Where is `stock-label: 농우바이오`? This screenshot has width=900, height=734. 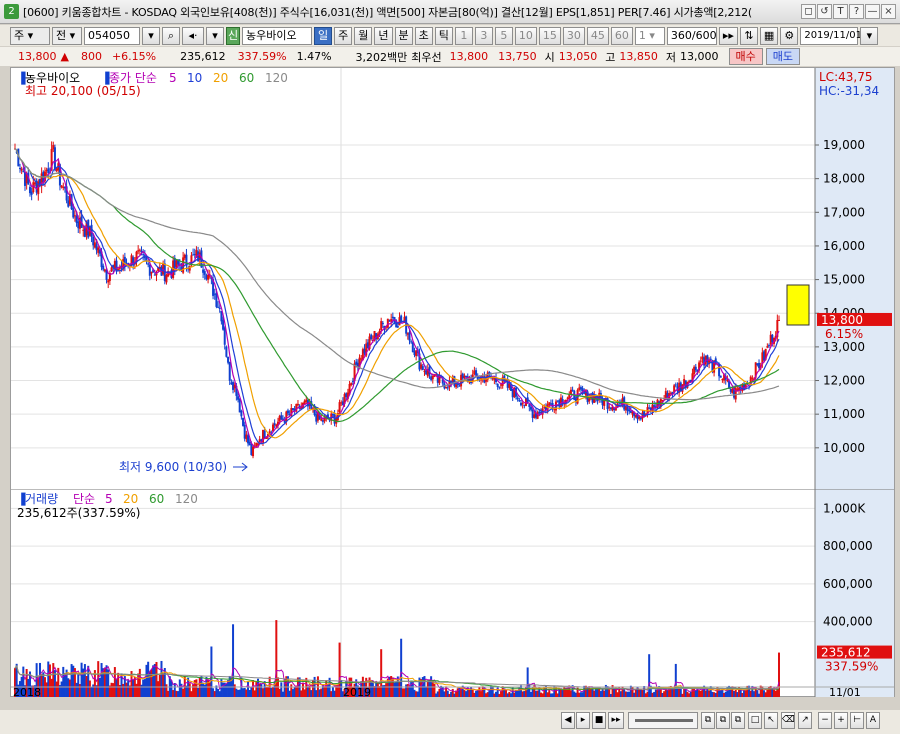
stock-label: 농우바이오 is located at coordinates (52, 78).